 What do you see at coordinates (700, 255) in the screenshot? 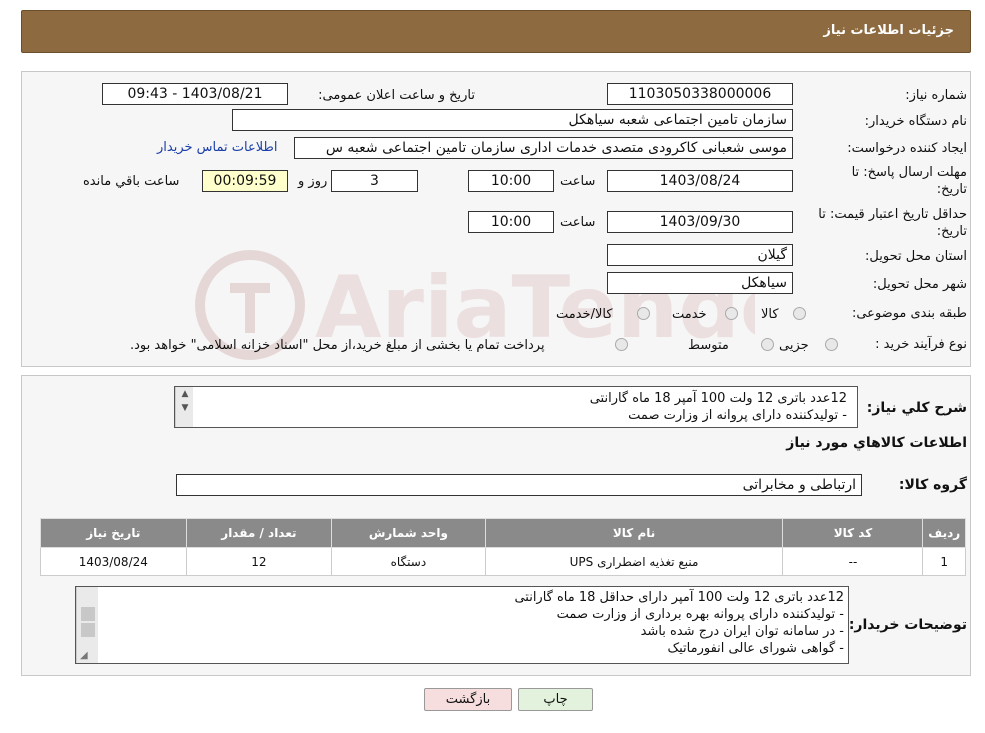
I see `province-field: گیلان` at bounding box center [700, 255].